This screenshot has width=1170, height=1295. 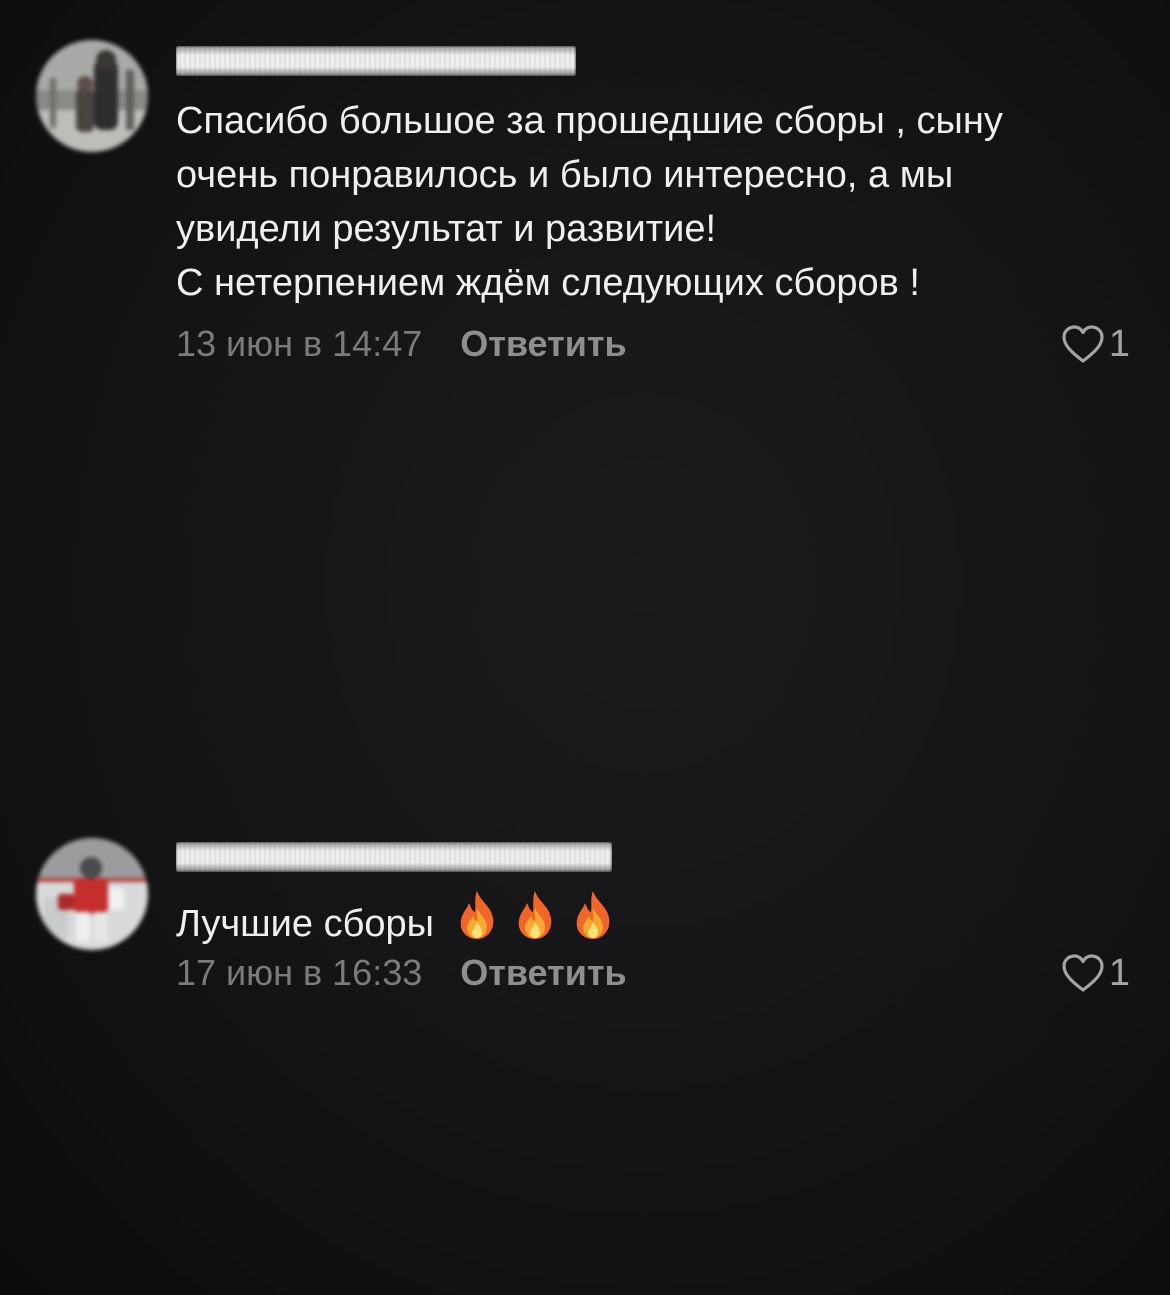 What do you see at coordinates (299, 972) in the screenshot?
I see `timestamp: 17 июн в 16:33` at bounding box center [299, 972].